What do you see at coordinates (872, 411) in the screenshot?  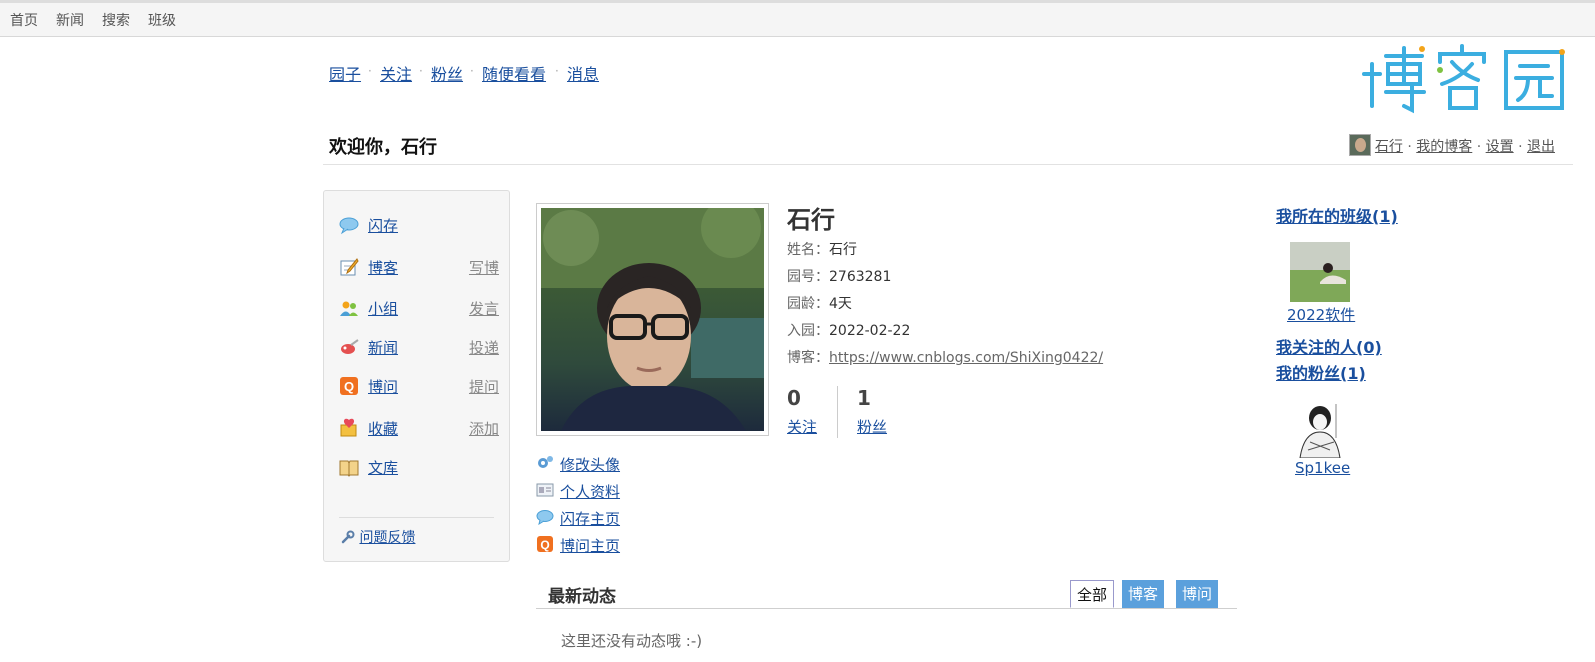 I see `followers-stat: 1 粉丝` at bounding box center [872, 411].